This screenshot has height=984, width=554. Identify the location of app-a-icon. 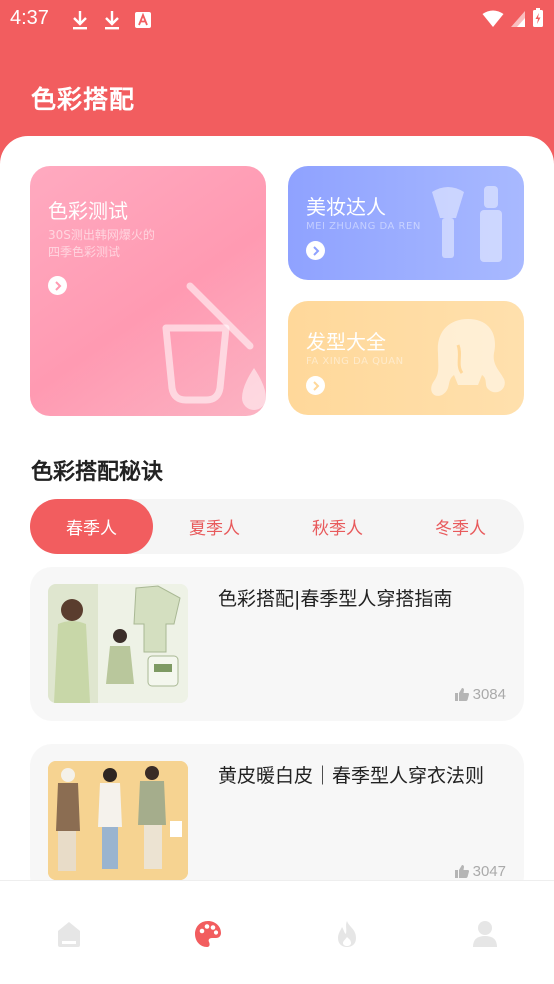
(143, 20).